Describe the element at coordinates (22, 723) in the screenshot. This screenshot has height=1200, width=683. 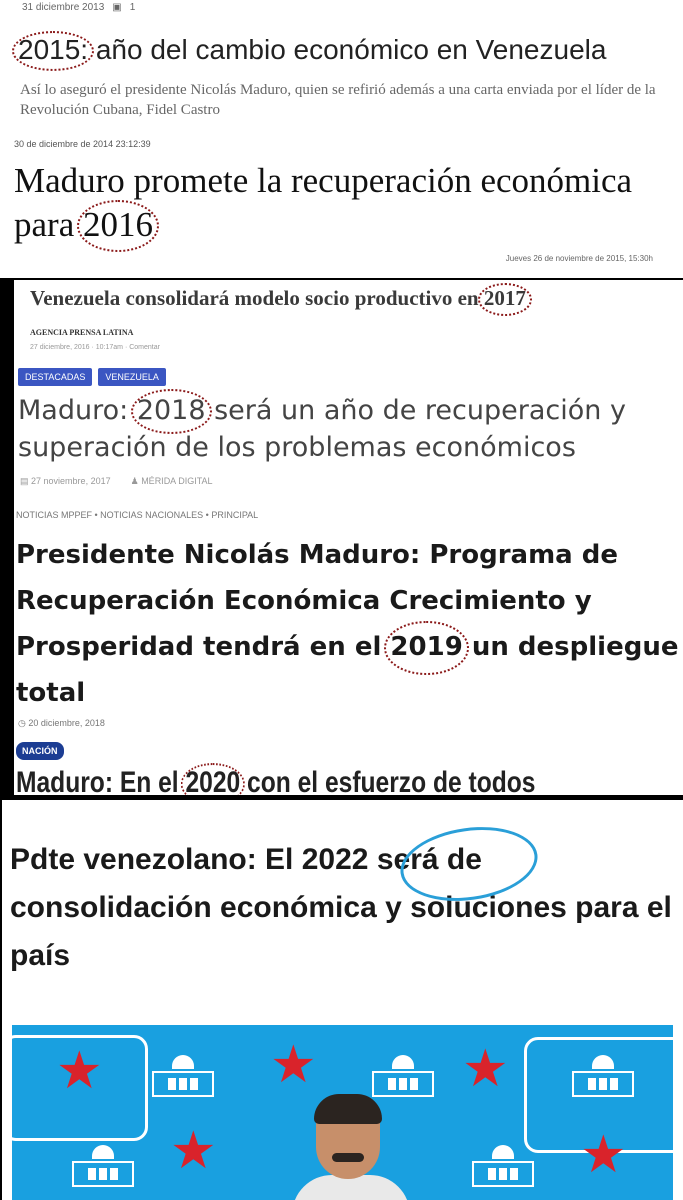
I see `clock-icon: ◷` at that location.